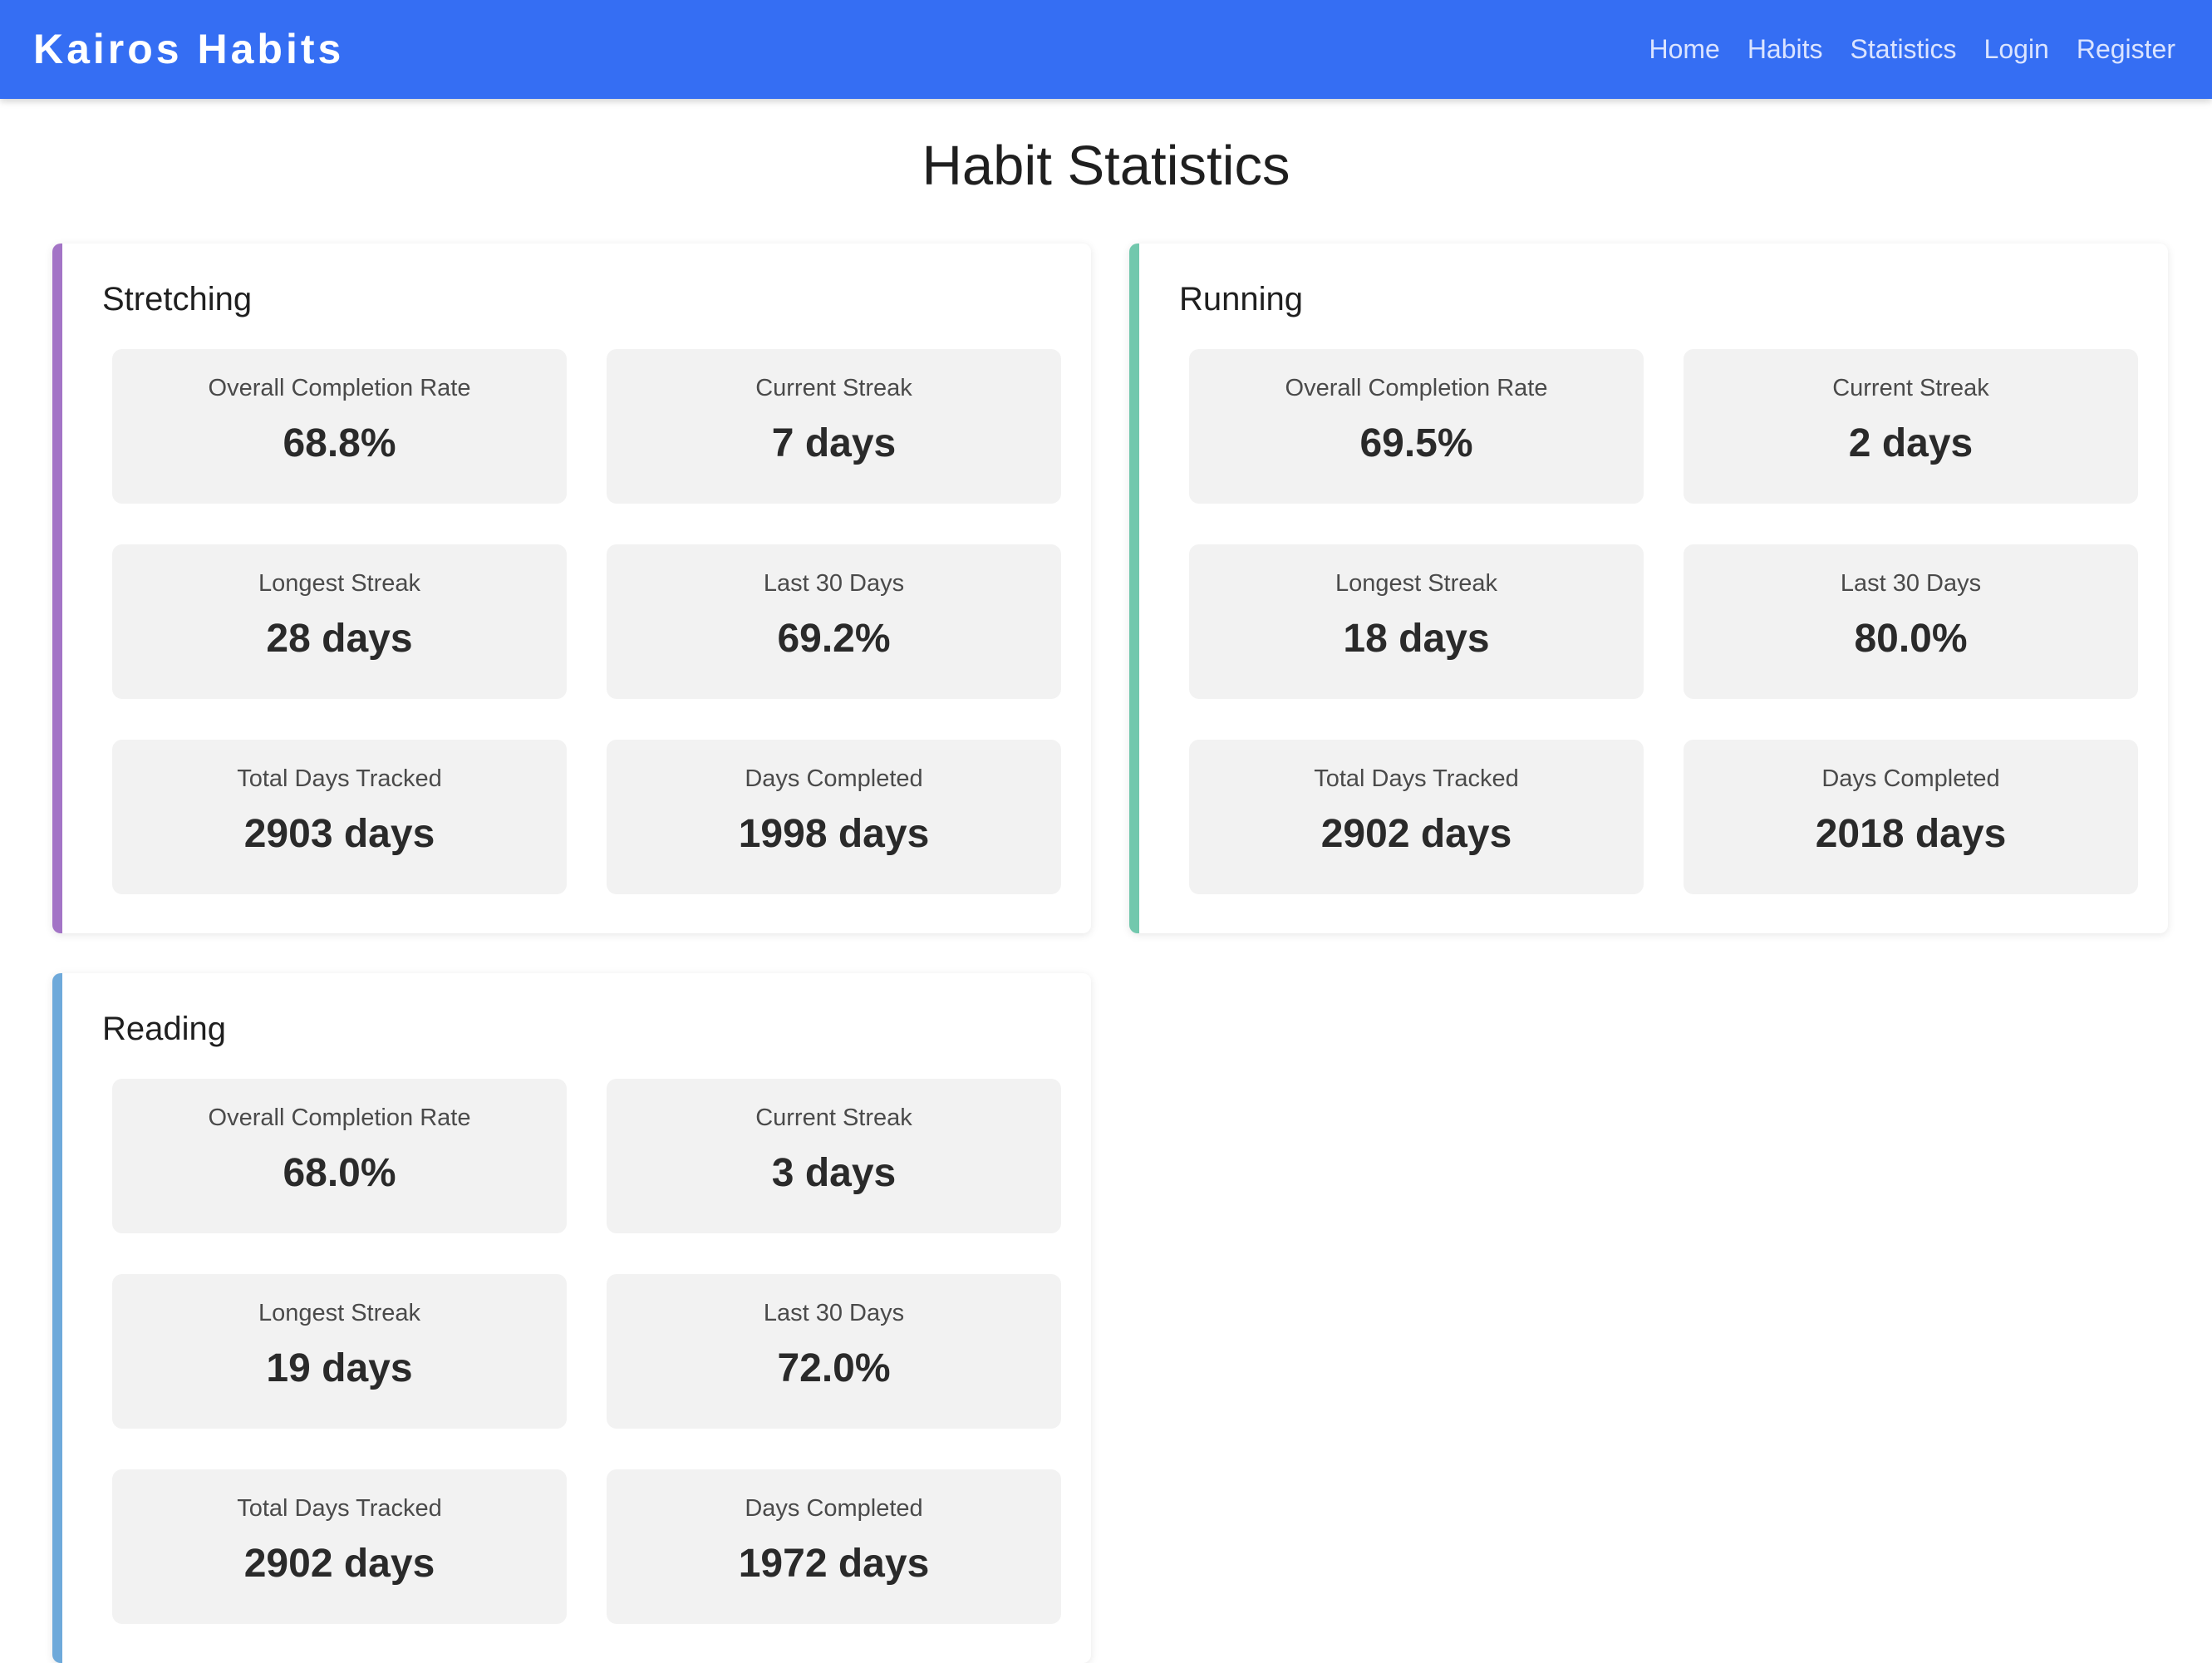  What do you see at coordinates (340, 1173) in the screenshot?
I see `stat-value: 68.0%` at bounding box center [340, 1173].